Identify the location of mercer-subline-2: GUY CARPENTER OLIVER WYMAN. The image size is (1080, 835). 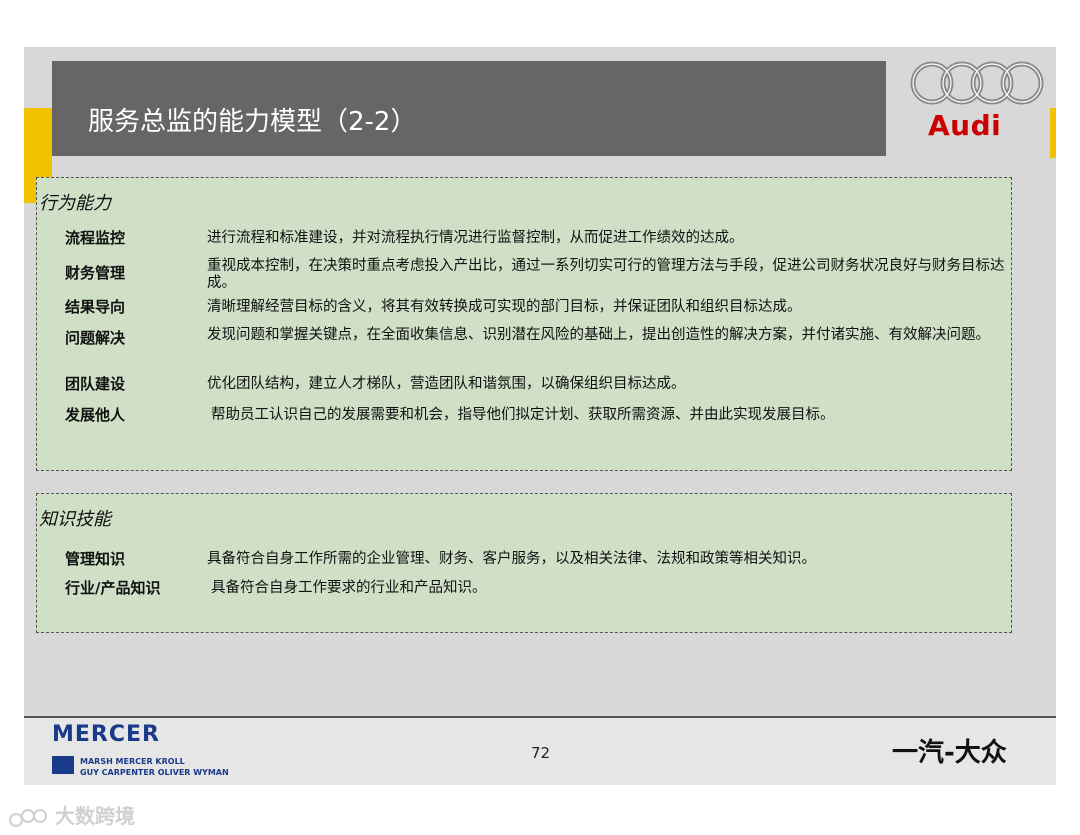
(154, 772).